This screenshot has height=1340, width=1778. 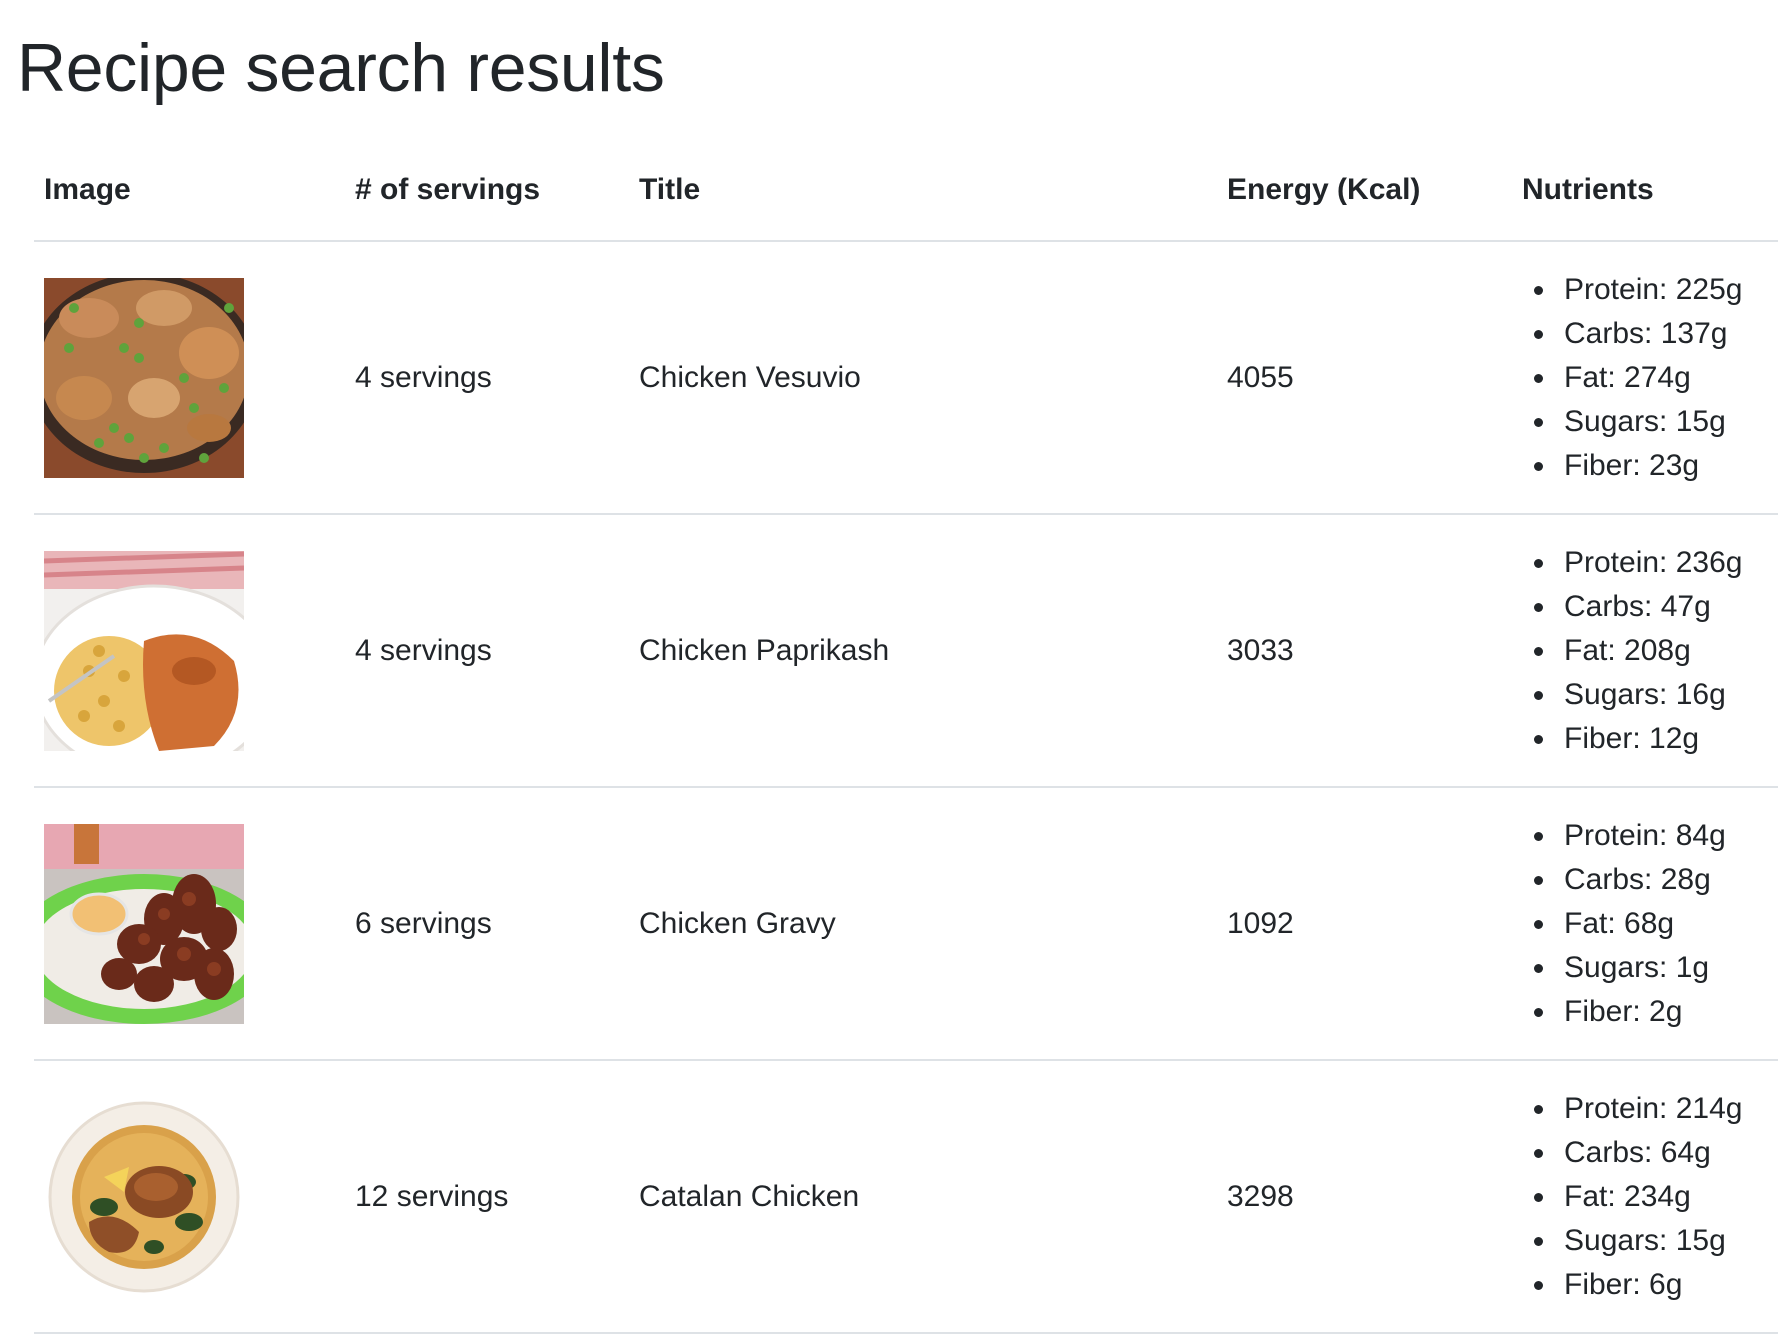 I want to click on column-header-image: Image, so click(x=189, y=191).